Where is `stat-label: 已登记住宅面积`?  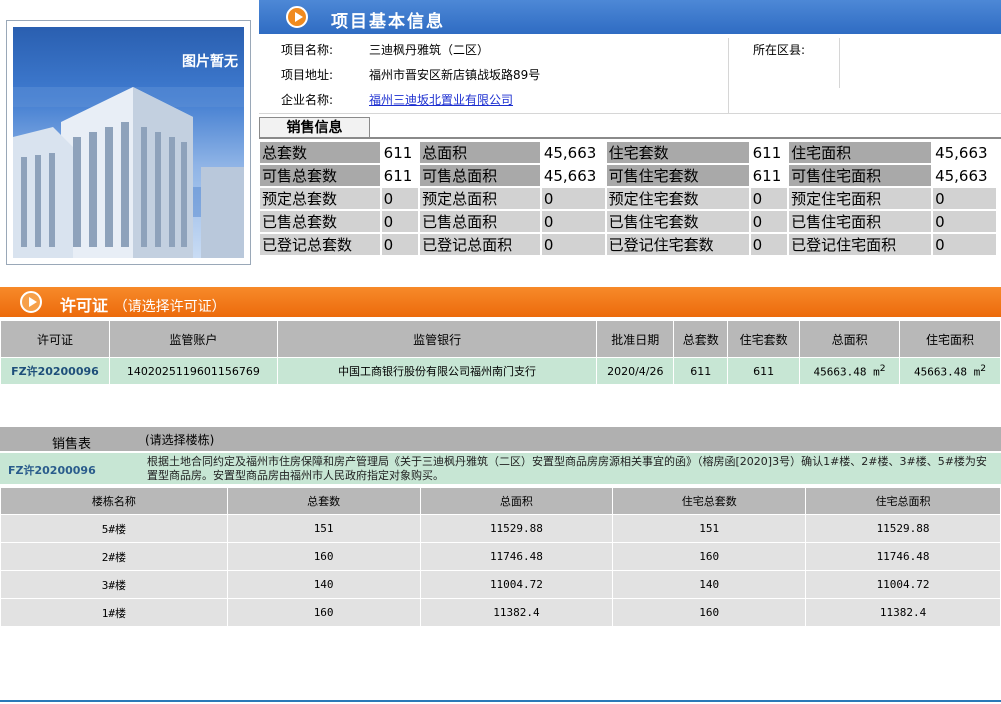 stat-label: 已登记住宅面积 is located at coordinates (860, 244).